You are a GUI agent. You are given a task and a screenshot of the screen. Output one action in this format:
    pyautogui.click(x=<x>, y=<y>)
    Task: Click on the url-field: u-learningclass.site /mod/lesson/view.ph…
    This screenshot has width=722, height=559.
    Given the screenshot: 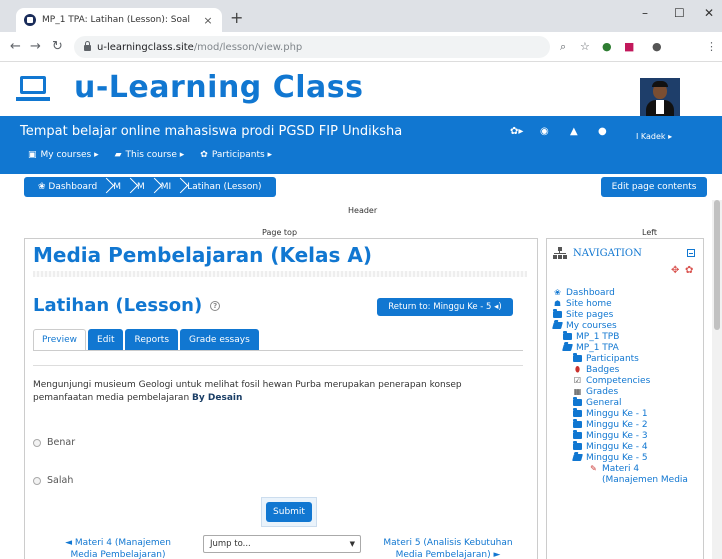 What is the action you would take?
    pyautogui.click(x=312, y=47)
    